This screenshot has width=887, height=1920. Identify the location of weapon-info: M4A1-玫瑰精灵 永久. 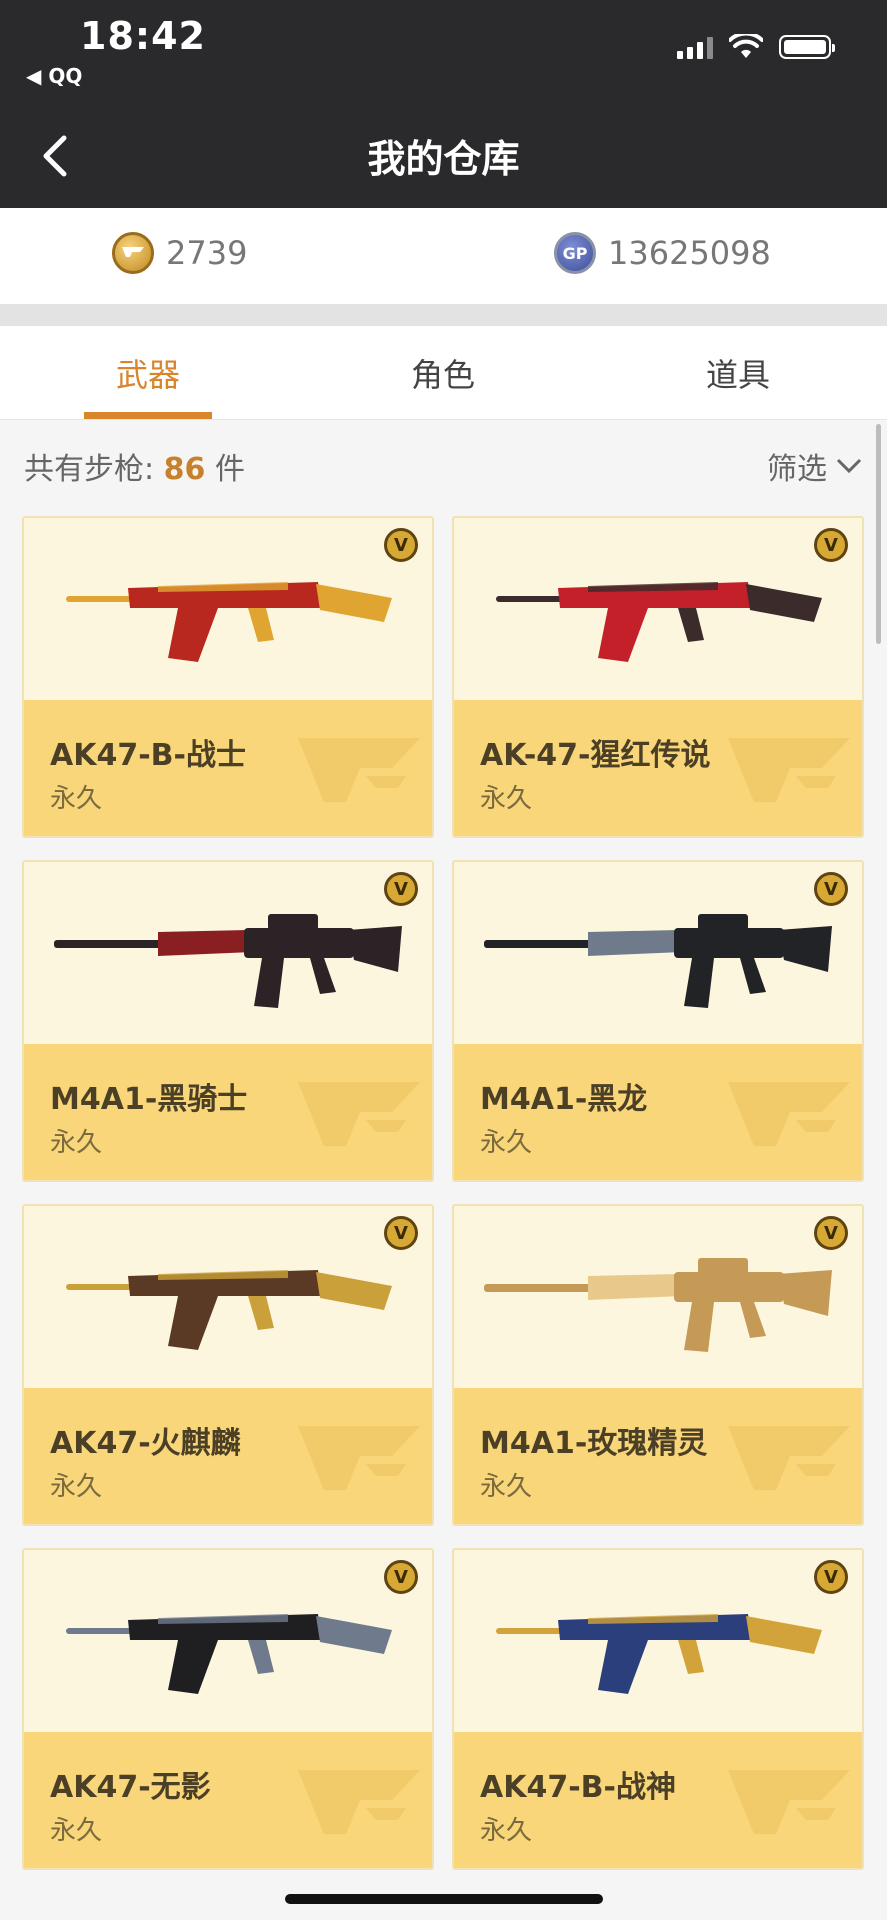
(658, 1456).